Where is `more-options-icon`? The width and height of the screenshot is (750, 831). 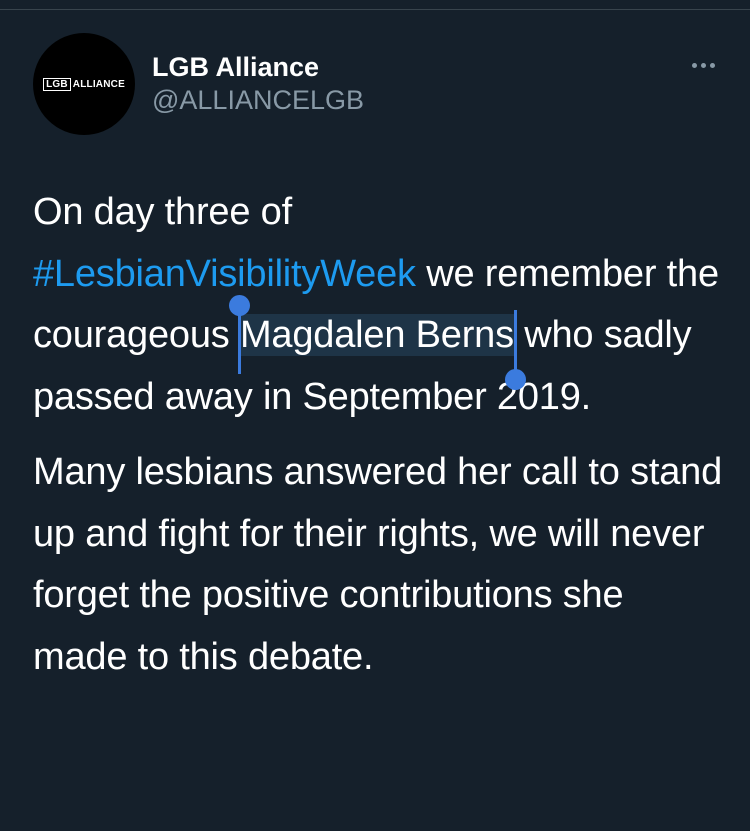
more-options-icon is located at coordinates (703, 65).